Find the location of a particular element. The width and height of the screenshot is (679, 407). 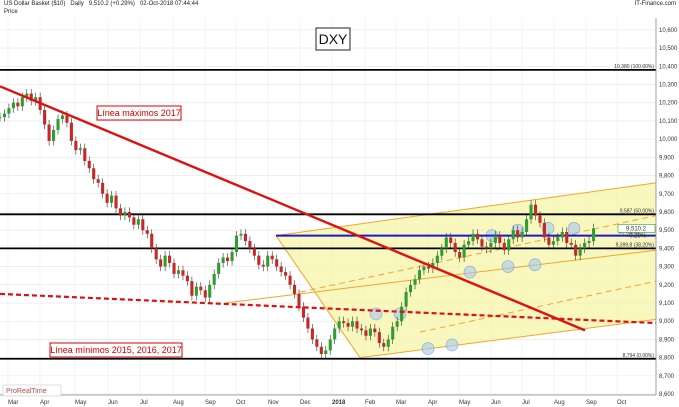

level-label: 9,587 (50.00%) is located at coordinates (637, 211).